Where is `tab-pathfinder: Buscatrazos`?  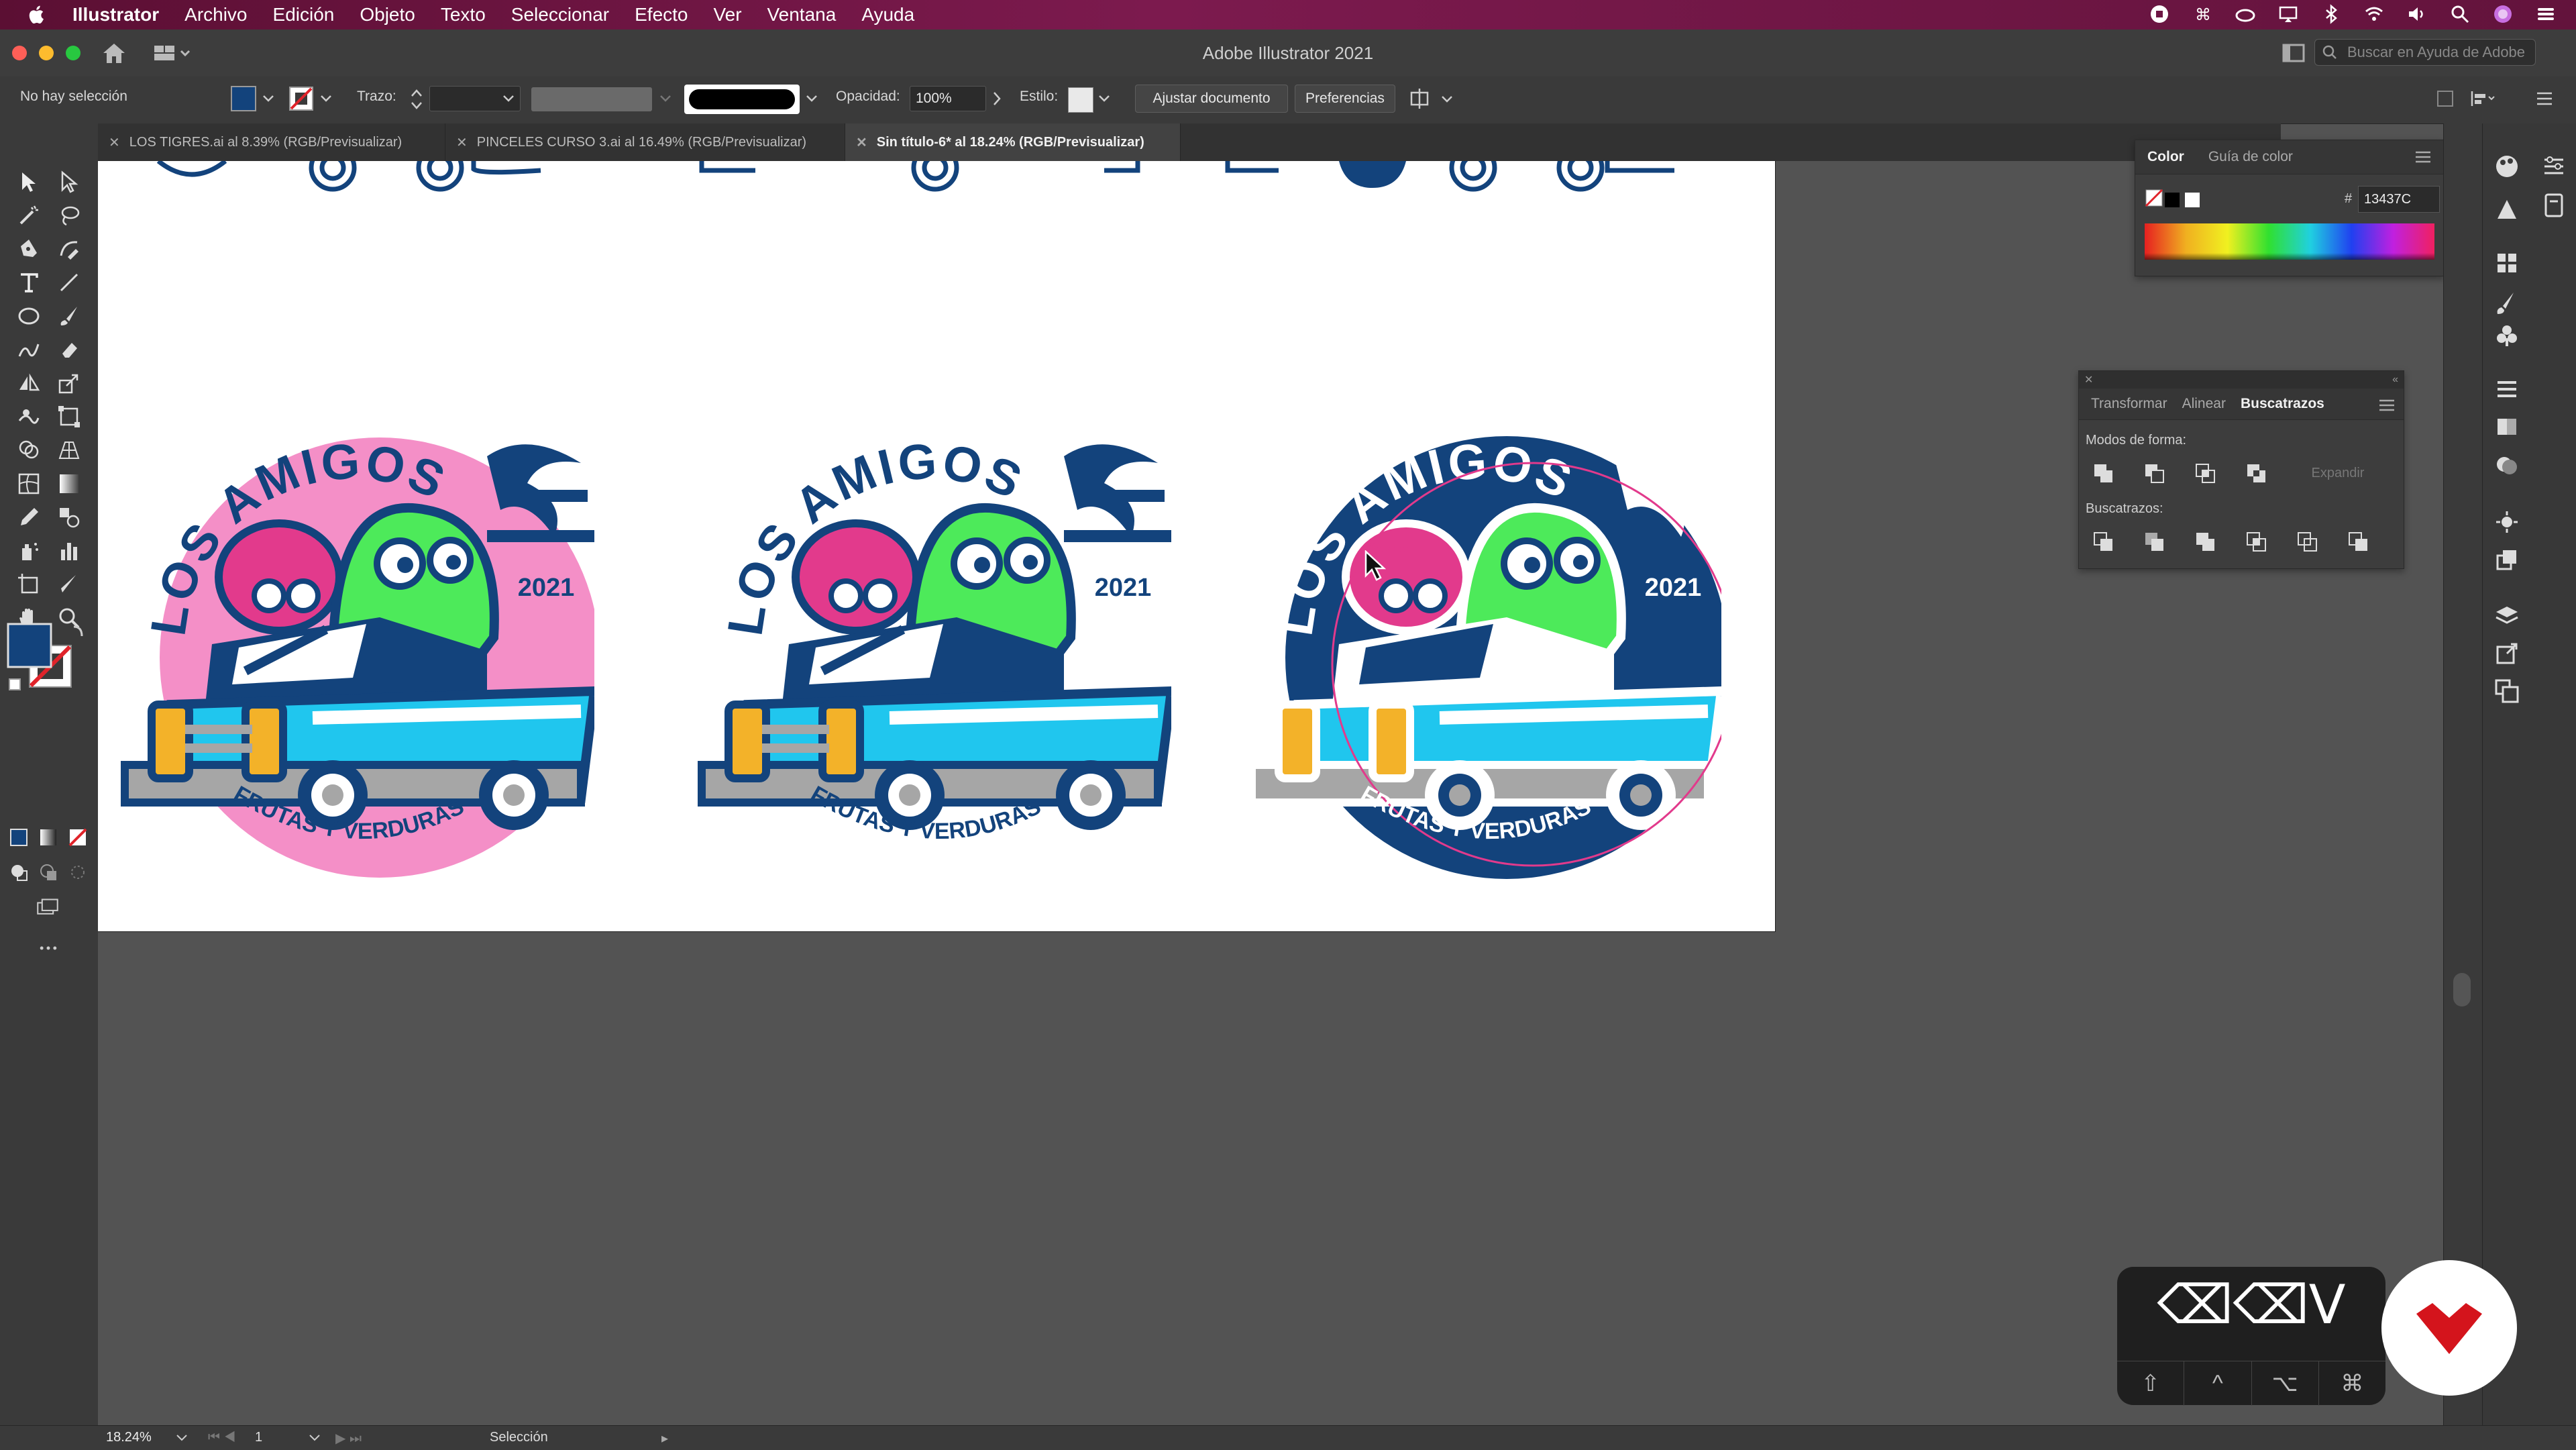
tab-pathfinder: Buscatrazos is located at coordinates (2283, 404).